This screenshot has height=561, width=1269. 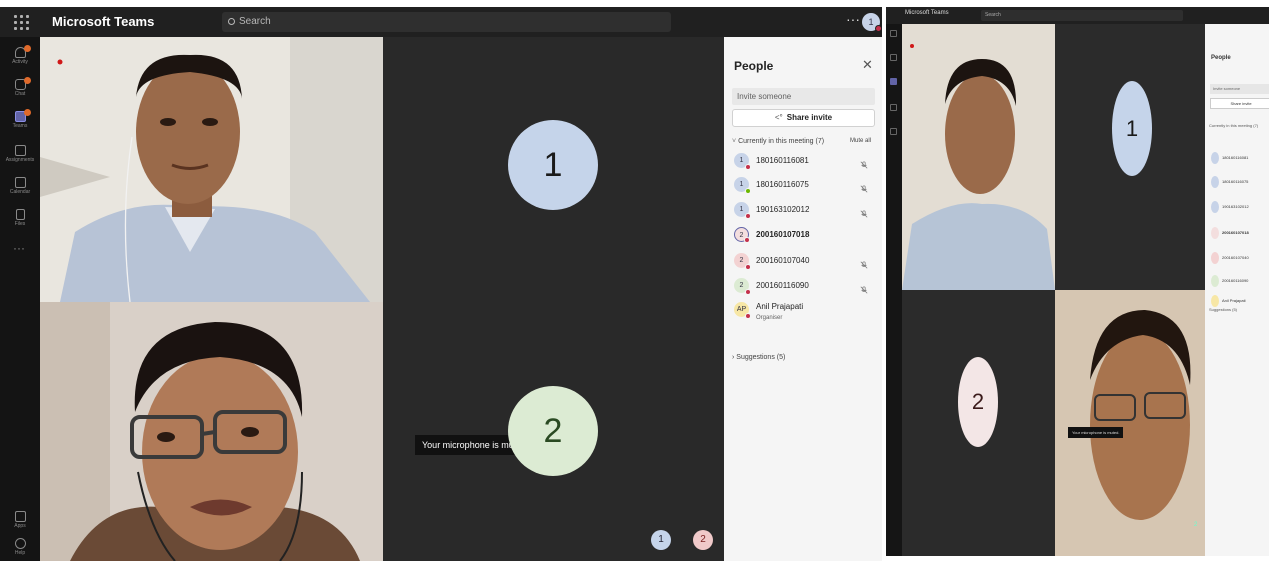 What do you see at coordinates (20, 94) in the screenshot?
I see `rail-label-chat: Chat` at bounding box center [20, 94].